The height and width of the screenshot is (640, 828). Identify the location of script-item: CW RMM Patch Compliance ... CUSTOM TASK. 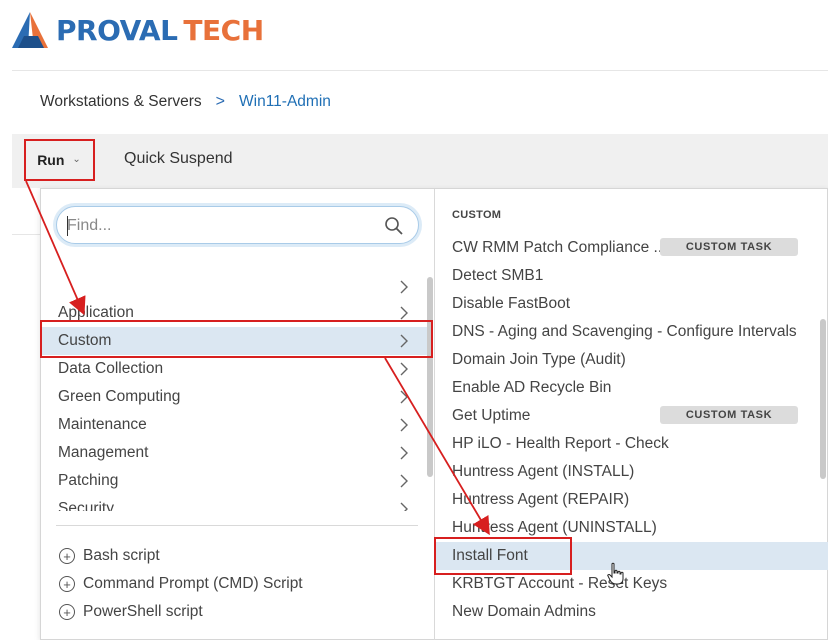
(631, 248).